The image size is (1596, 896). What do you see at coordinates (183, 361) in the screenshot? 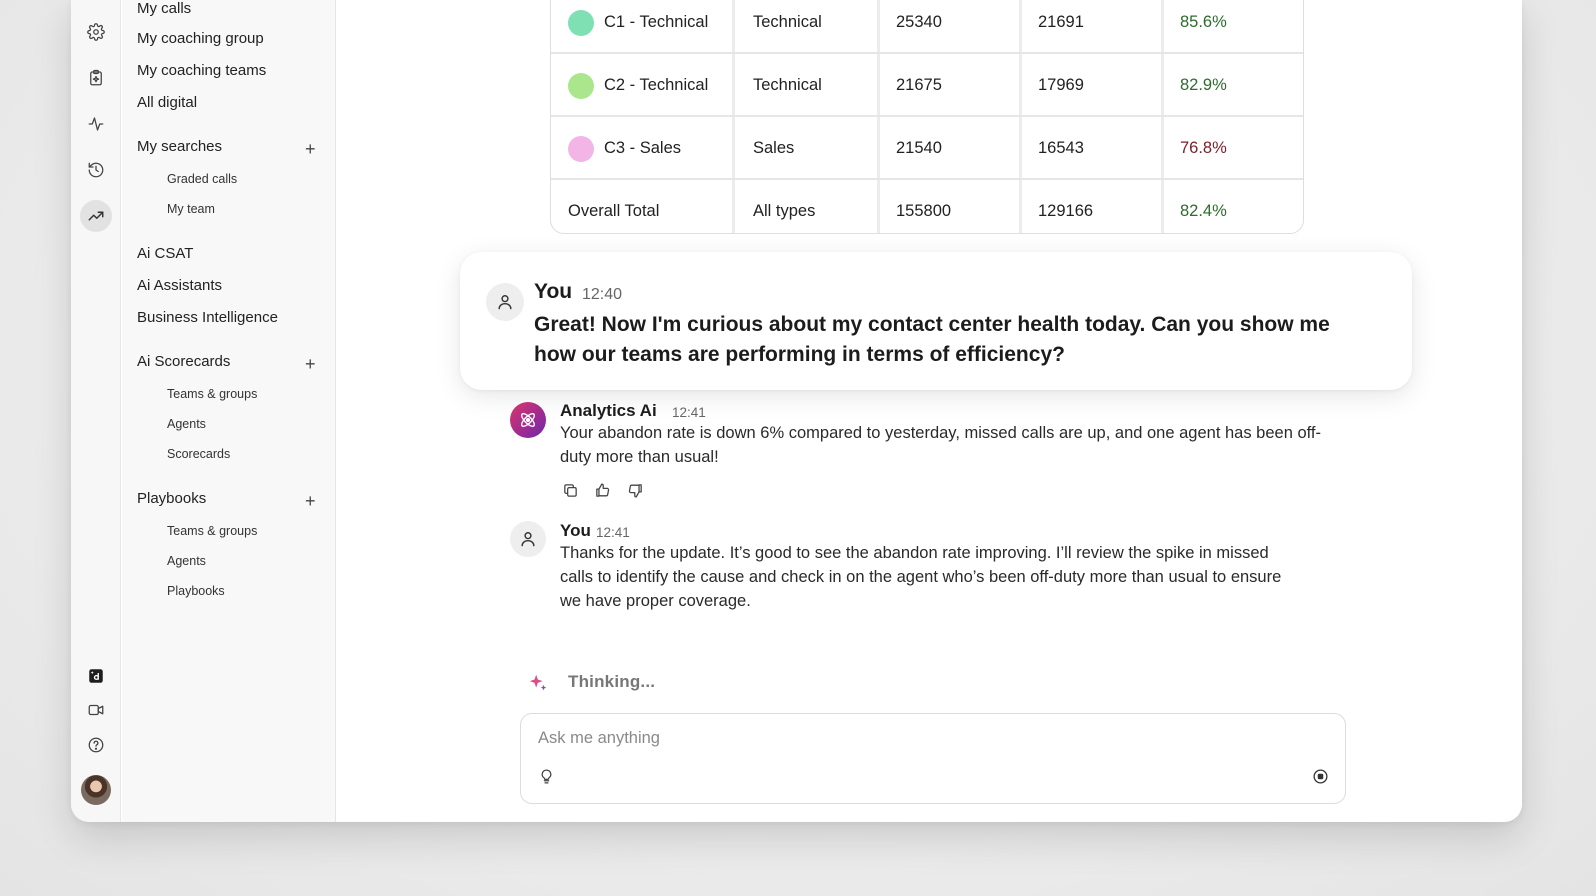
I see `sidebar-section-ai-scorecards: Ai Scorecards` at bounding box center [183, 361].